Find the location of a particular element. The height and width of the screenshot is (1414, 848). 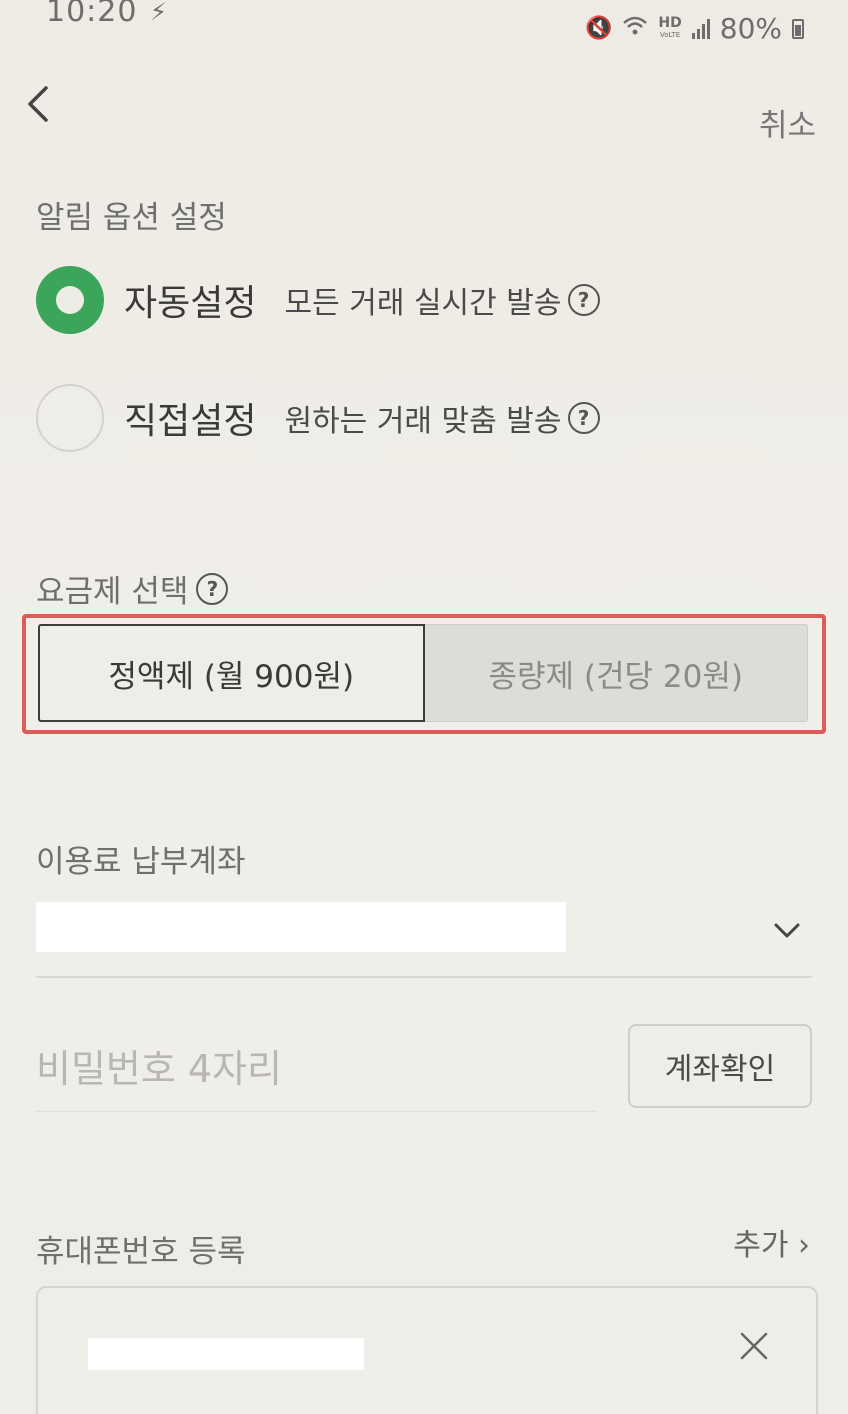

status-icons: 🔇 HD VoLTE 80% is located at coordinates (694, 28).